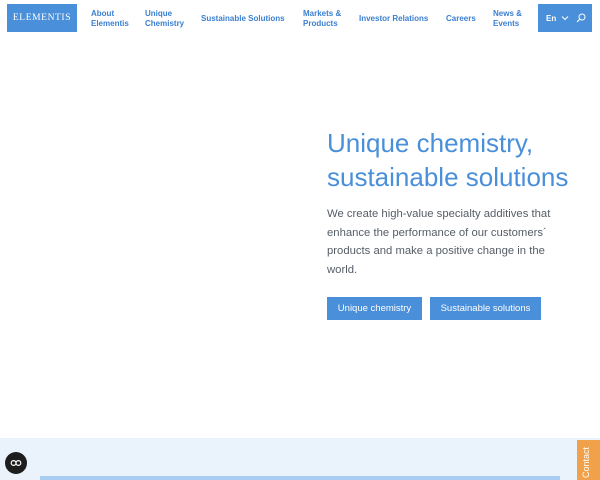  I want to click on chevron-down-icon, so click(565, 18).